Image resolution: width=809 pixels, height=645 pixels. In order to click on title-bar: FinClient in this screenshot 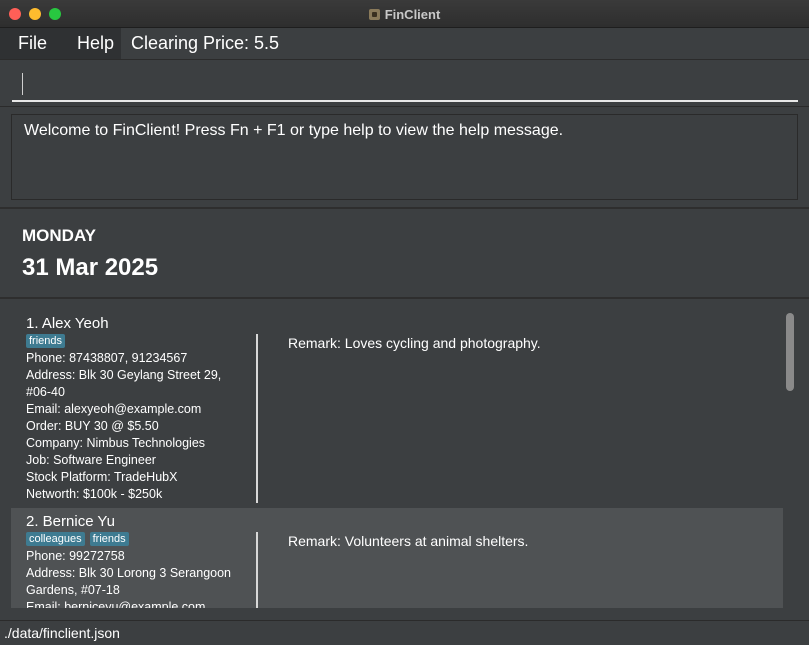, I will do `click(404, 14)`.